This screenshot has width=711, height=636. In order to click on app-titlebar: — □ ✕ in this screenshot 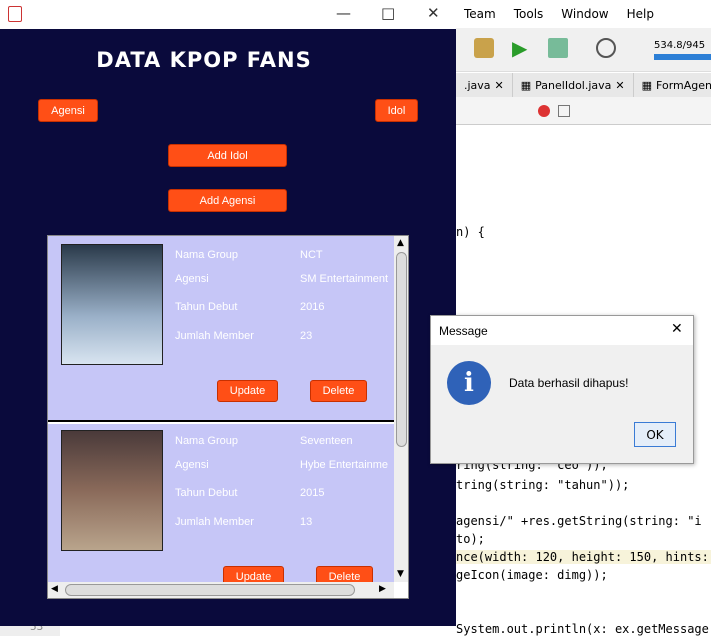, I will do `click(228, 14)`.